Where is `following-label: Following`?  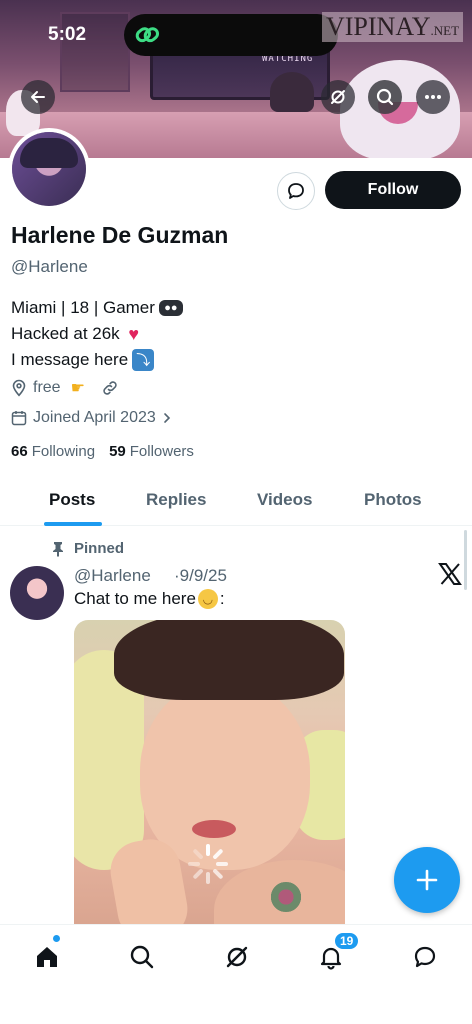 following-label: Following is located at coordinates (63, 451).